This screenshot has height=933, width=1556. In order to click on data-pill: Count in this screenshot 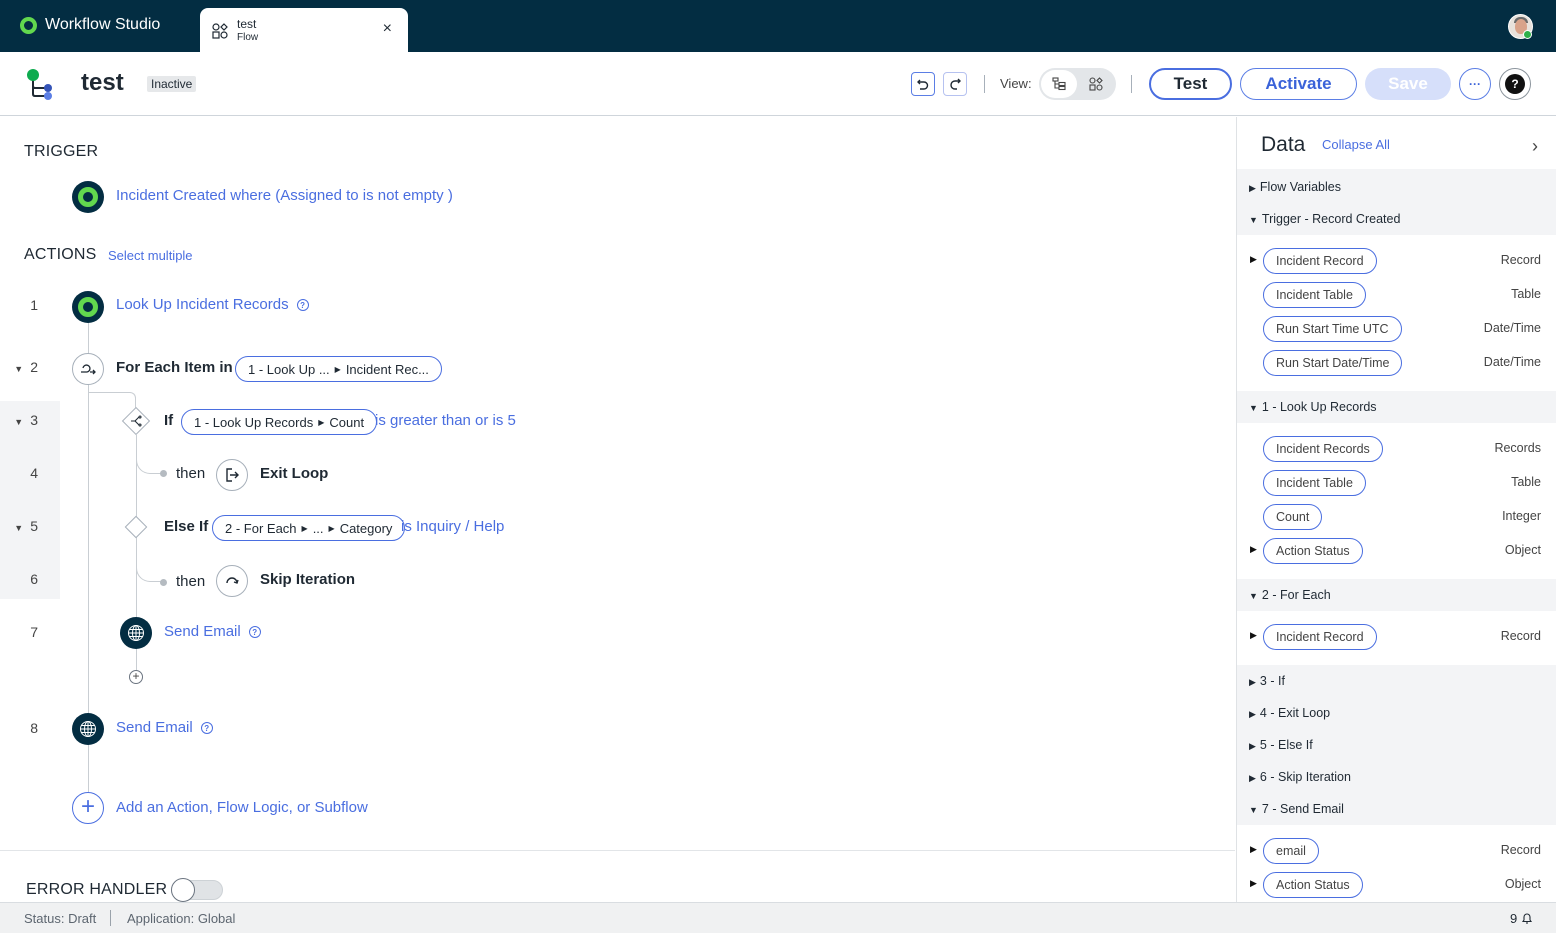, I will do `click(1293, 517)`.